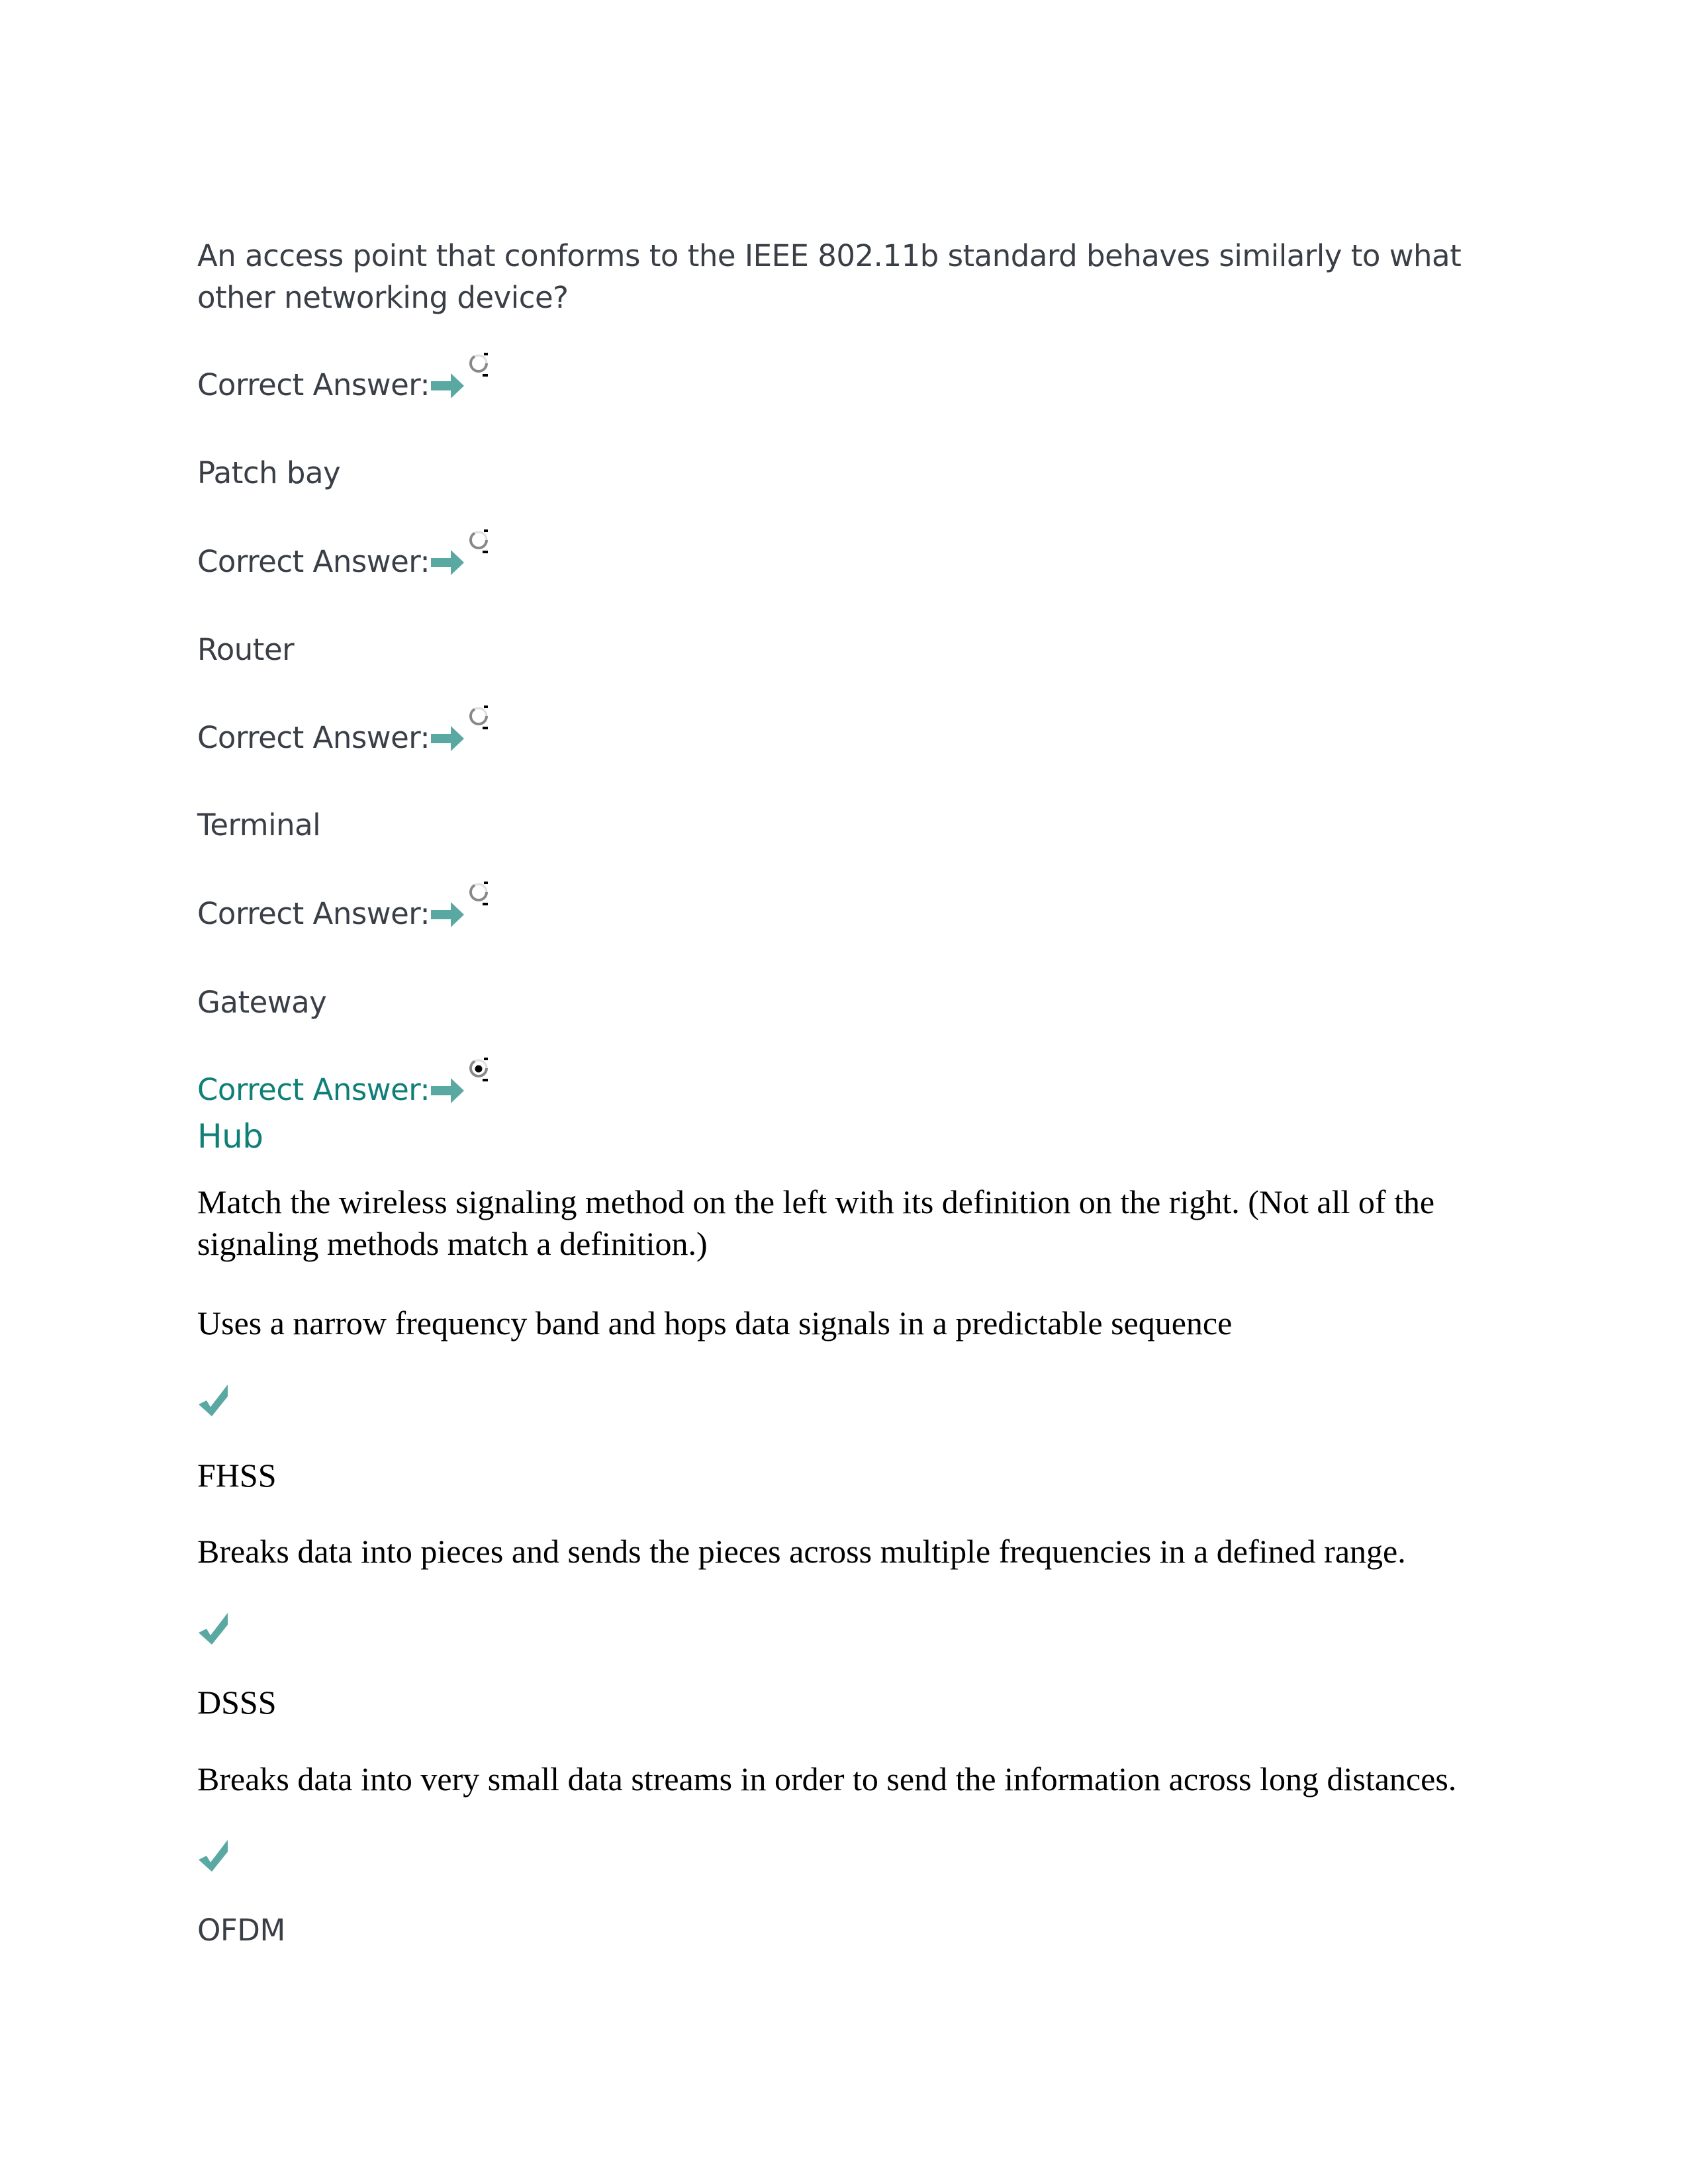 The height and width of the screenshot is (2184, 1688). Describe the element at coordinates (262, 1002) in the screenshot. I see `option-label: Gateway` at that location.